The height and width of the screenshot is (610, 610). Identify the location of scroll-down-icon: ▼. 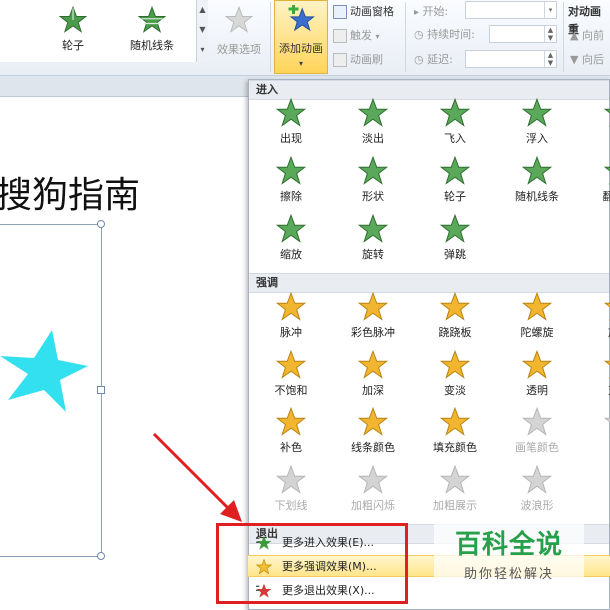
(202, 30).